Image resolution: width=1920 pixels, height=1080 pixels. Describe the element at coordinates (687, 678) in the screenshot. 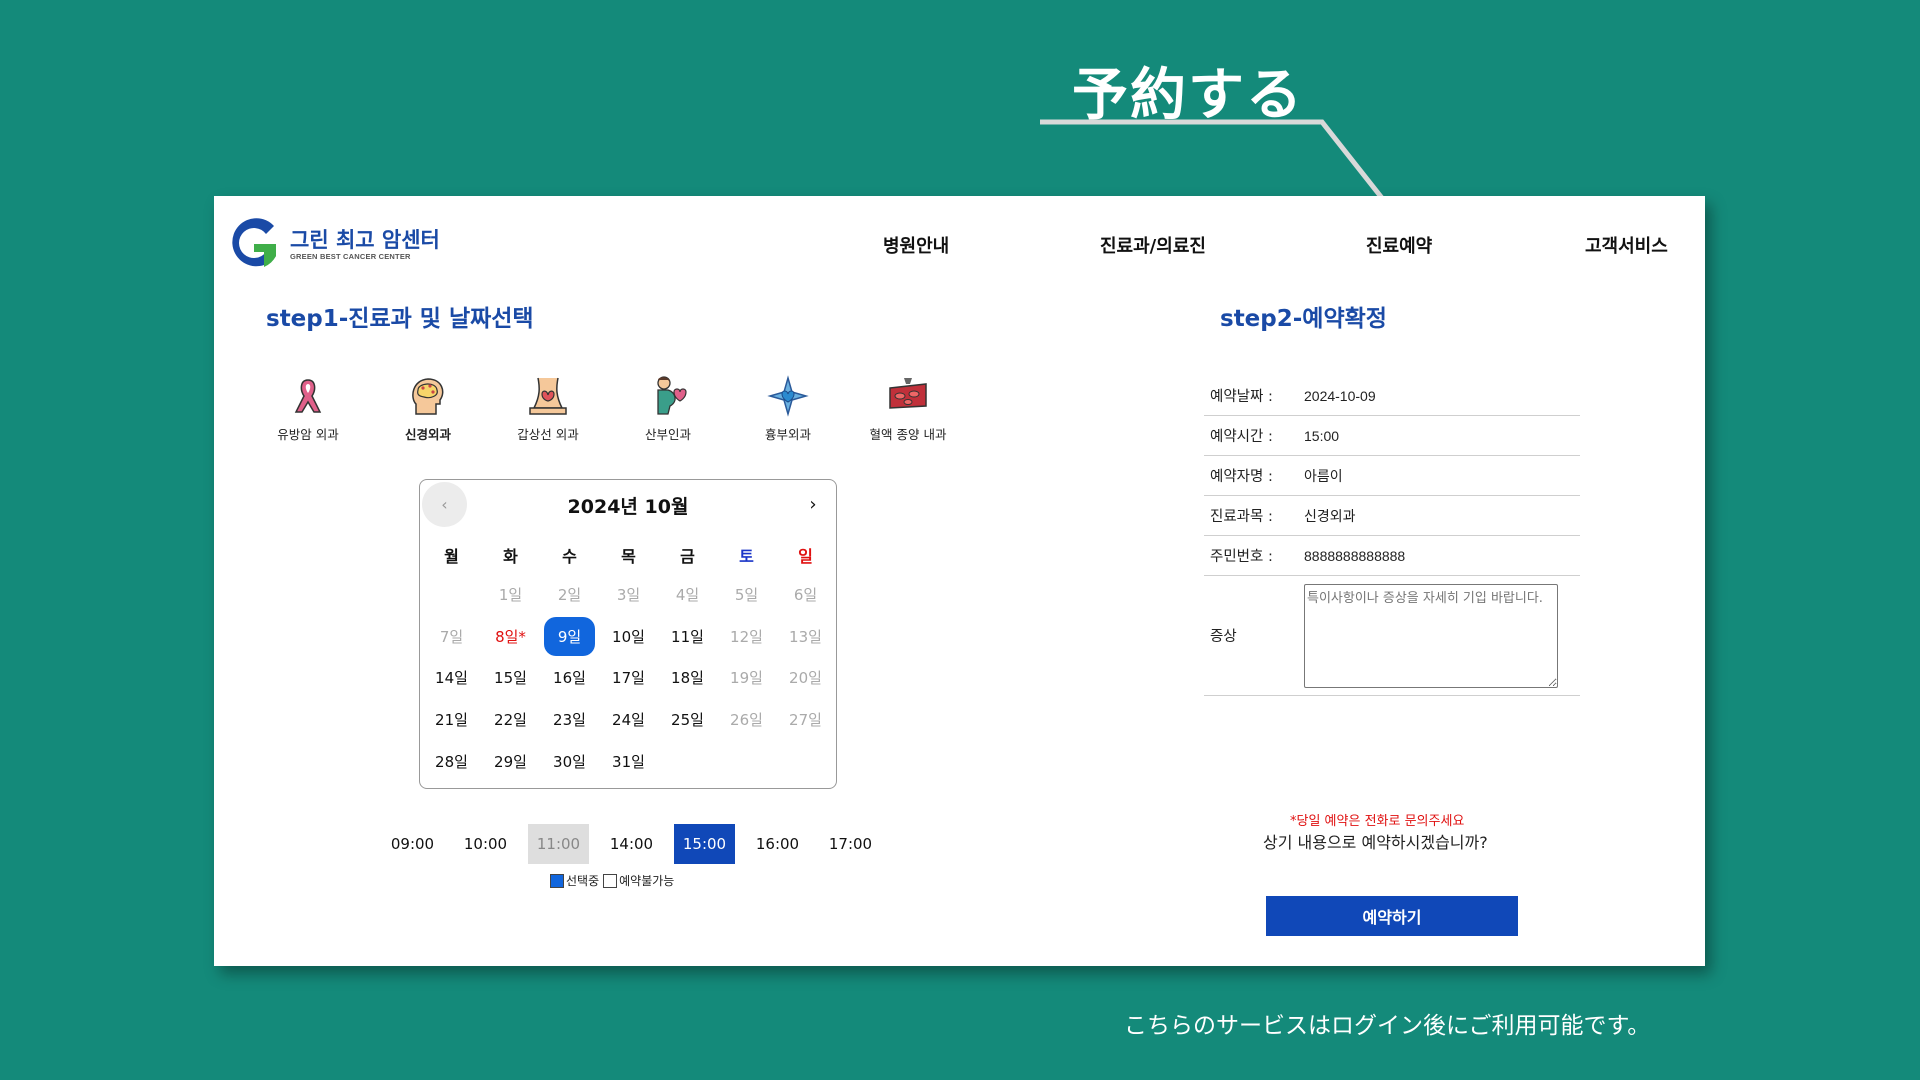

I see `calendar-day: 18일` at that location.